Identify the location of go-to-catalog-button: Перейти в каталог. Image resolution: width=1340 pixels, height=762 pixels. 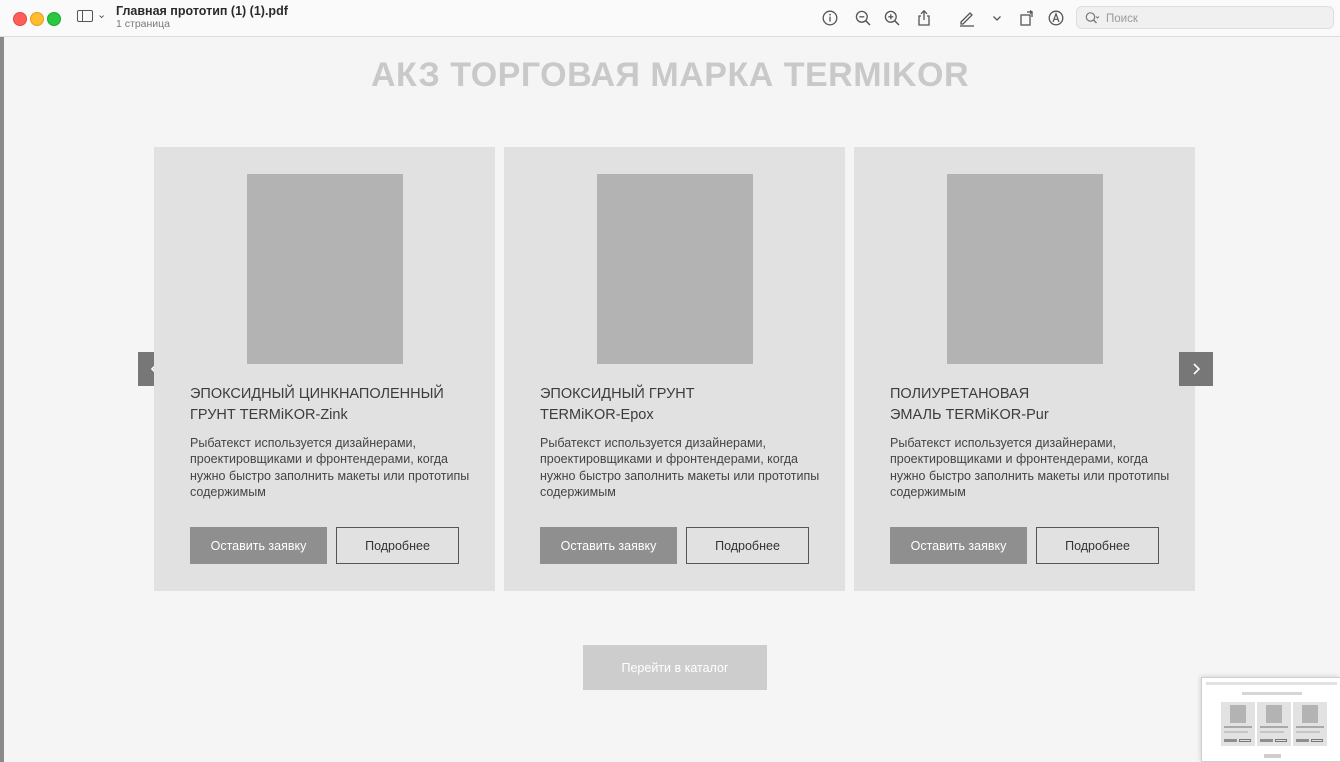
(675, 667).